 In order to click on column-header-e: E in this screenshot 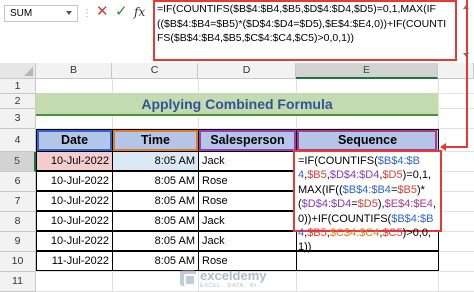, I will do `click(367, 71)`.